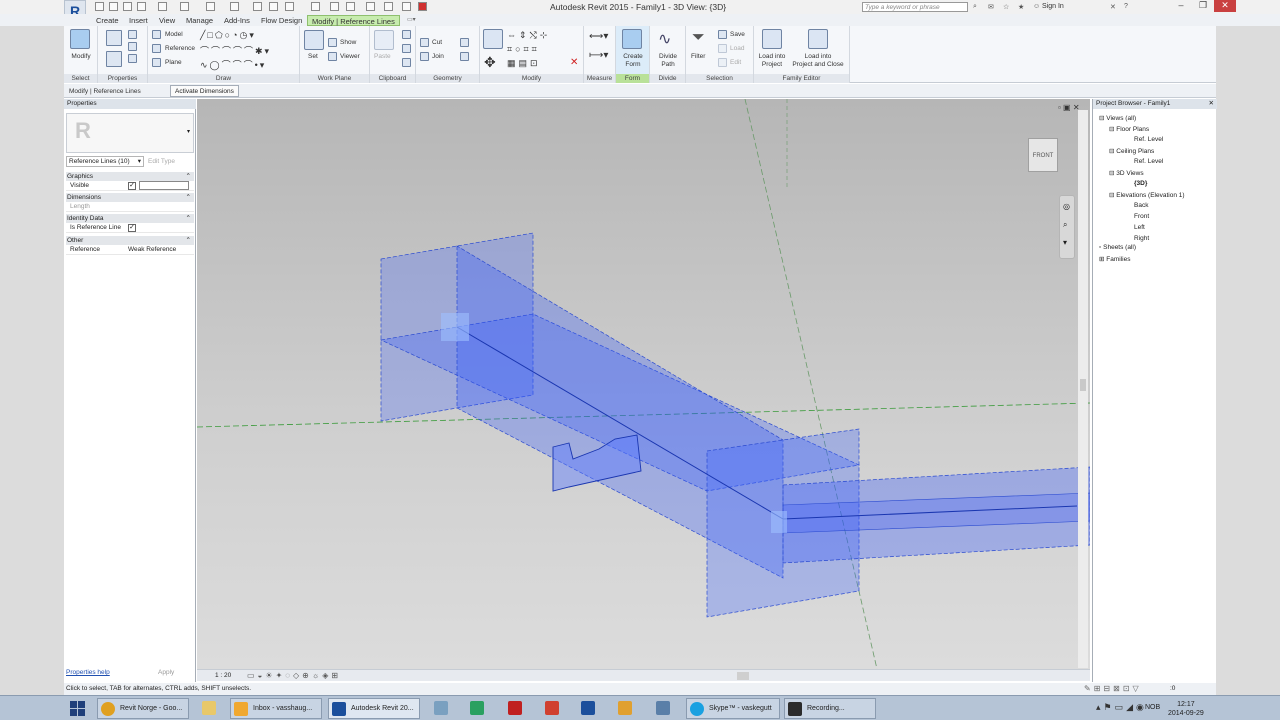 The height and width of the screenshot is (720, 1280). What do you see at coordinates (107, 20) in the screenshot?
I see `tab-create: Create` at bounding box center [107, 20].